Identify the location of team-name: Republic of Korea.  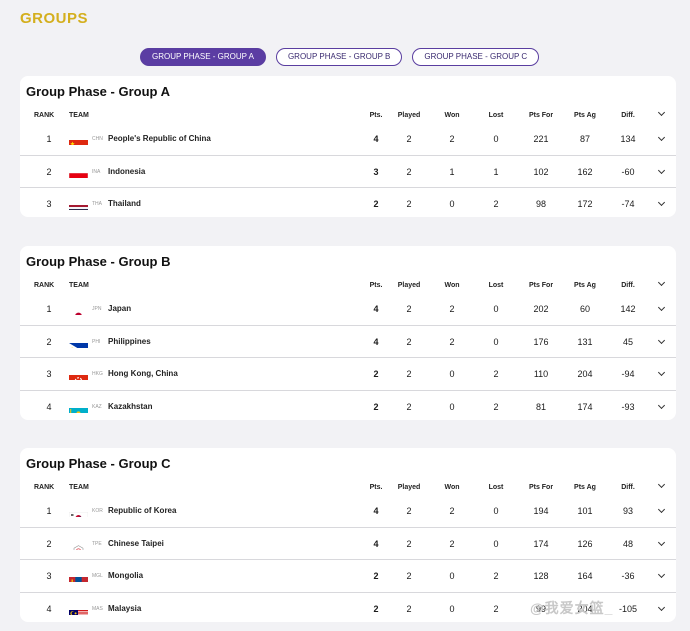
(142, 511).